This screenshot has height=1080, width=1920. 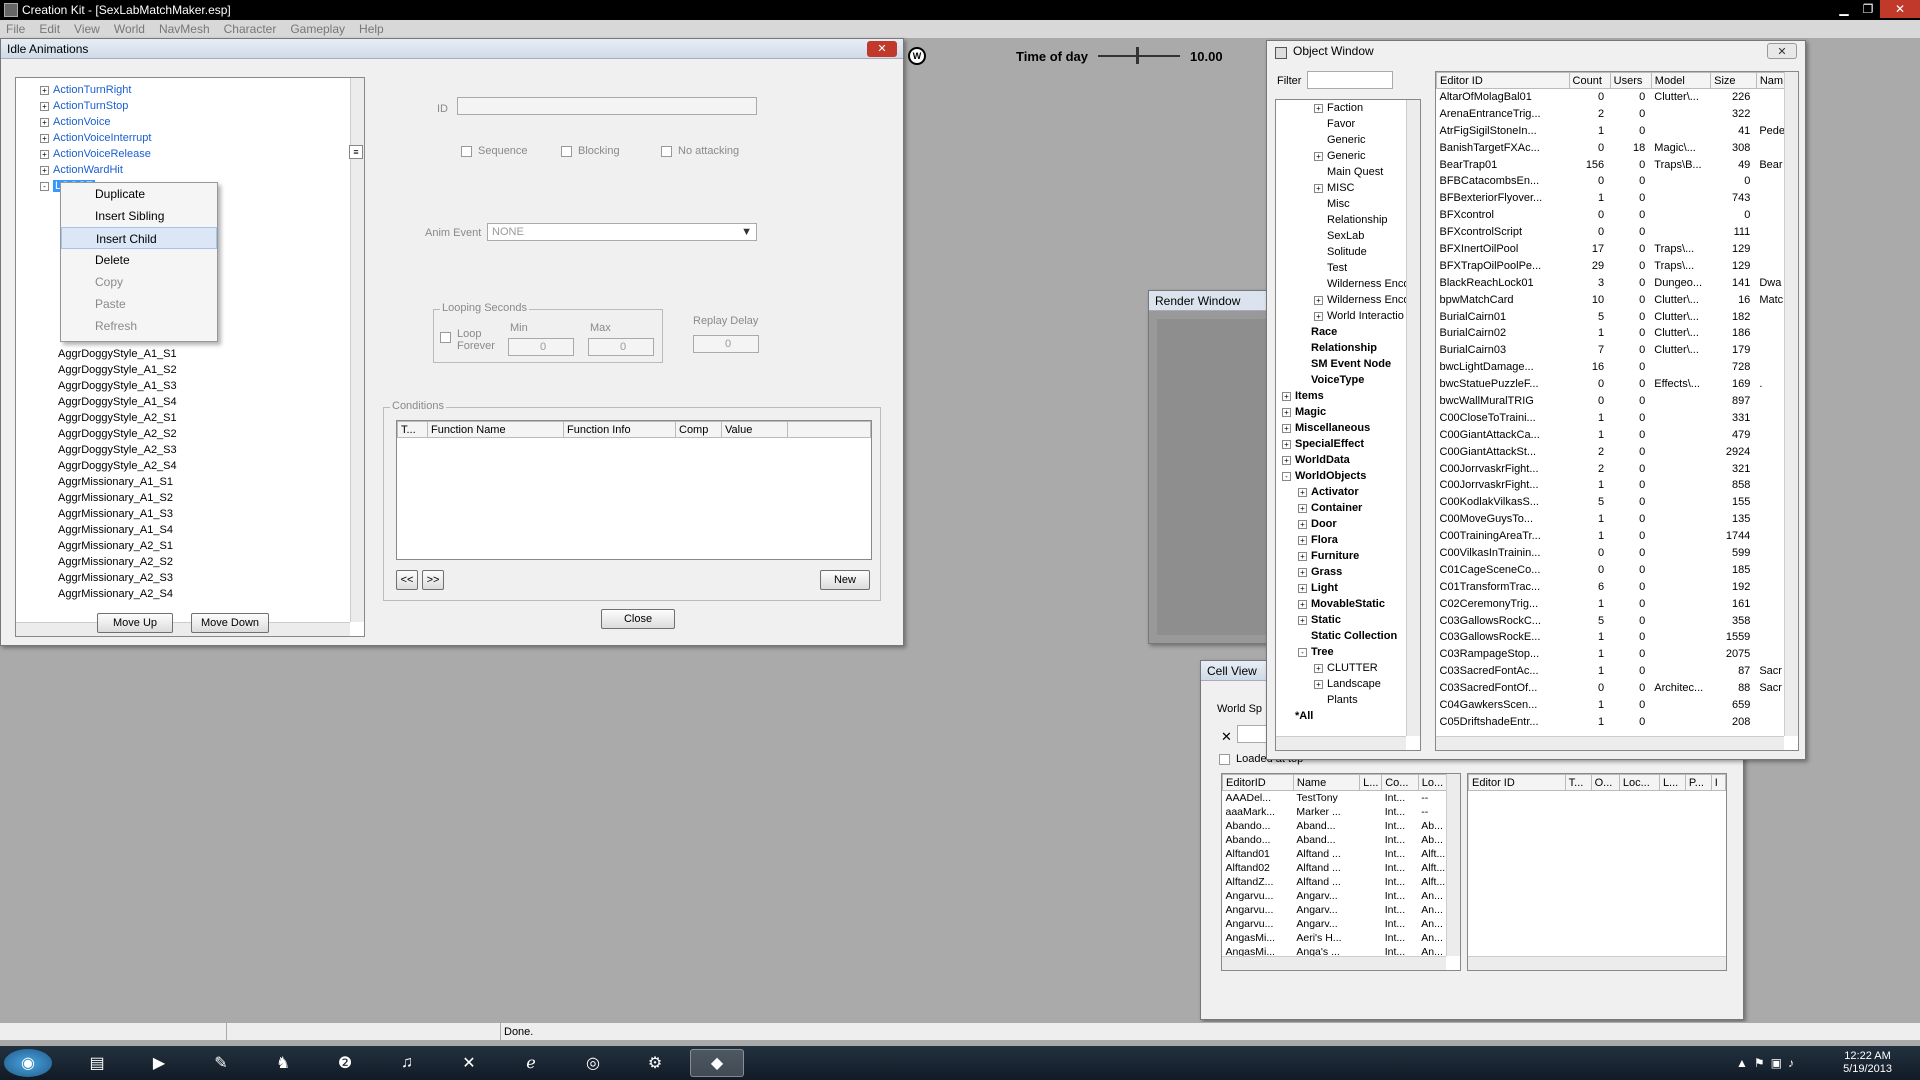 I want to click on object-row: BurialCairn02 1 0 Clutter\... 186, so click(x=1617, y=333).